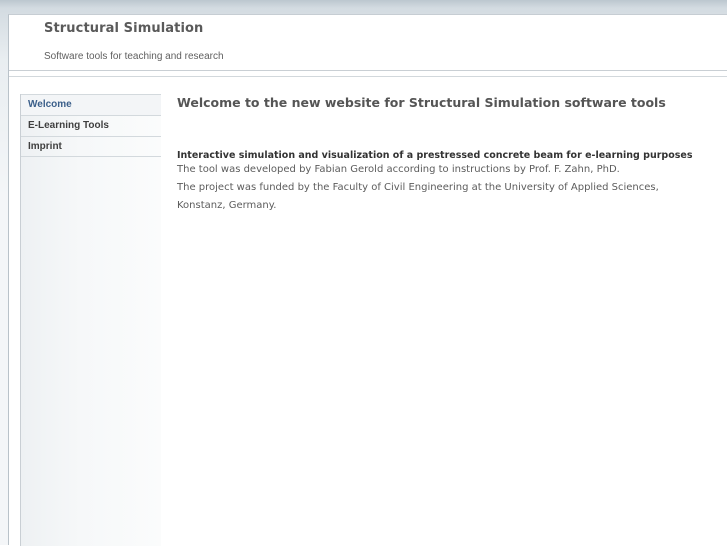  I want to click on site-tagline: Software tools for teaching and research, so click(134, 56).